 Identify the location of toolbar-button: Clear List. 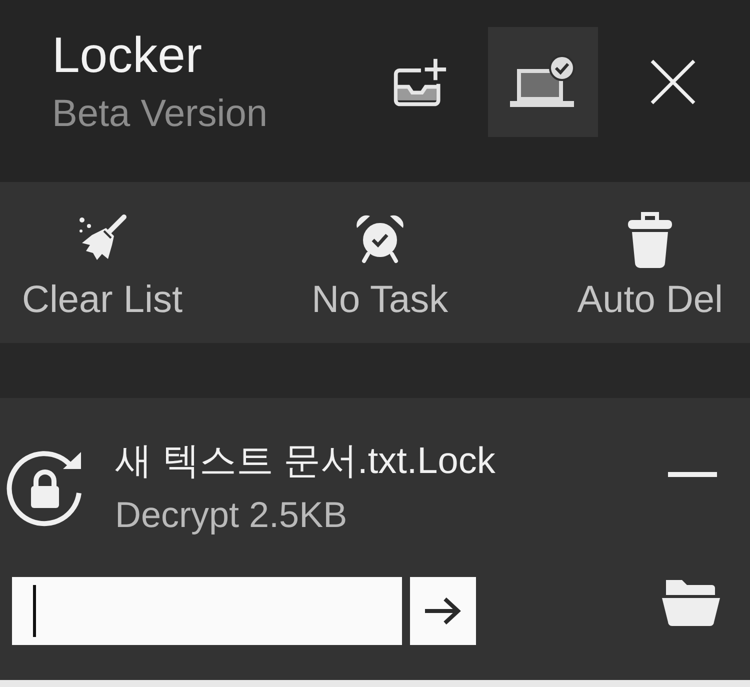
(102, 266).